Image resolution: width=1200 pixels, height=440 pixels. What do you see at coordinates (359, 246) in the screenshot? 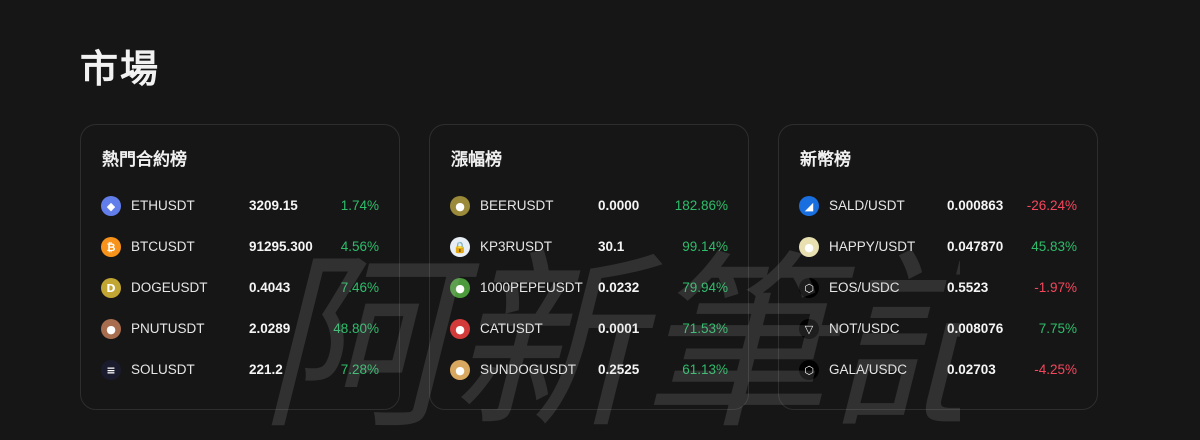
I see `change-percent: 4.56%` at bounding box center [359, 246].